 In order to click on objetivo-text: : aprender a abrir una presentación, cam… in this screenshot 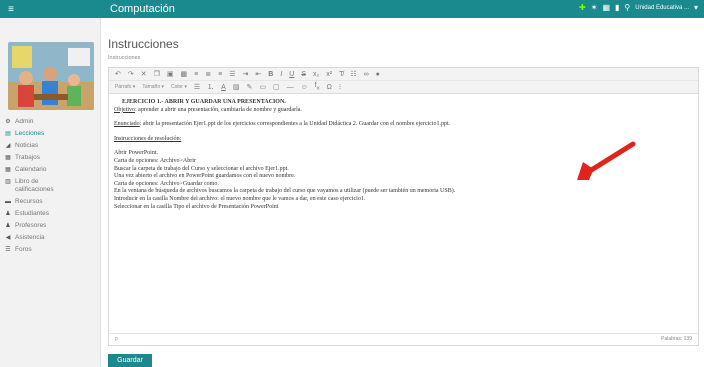, I will do `click(218, 109)`.